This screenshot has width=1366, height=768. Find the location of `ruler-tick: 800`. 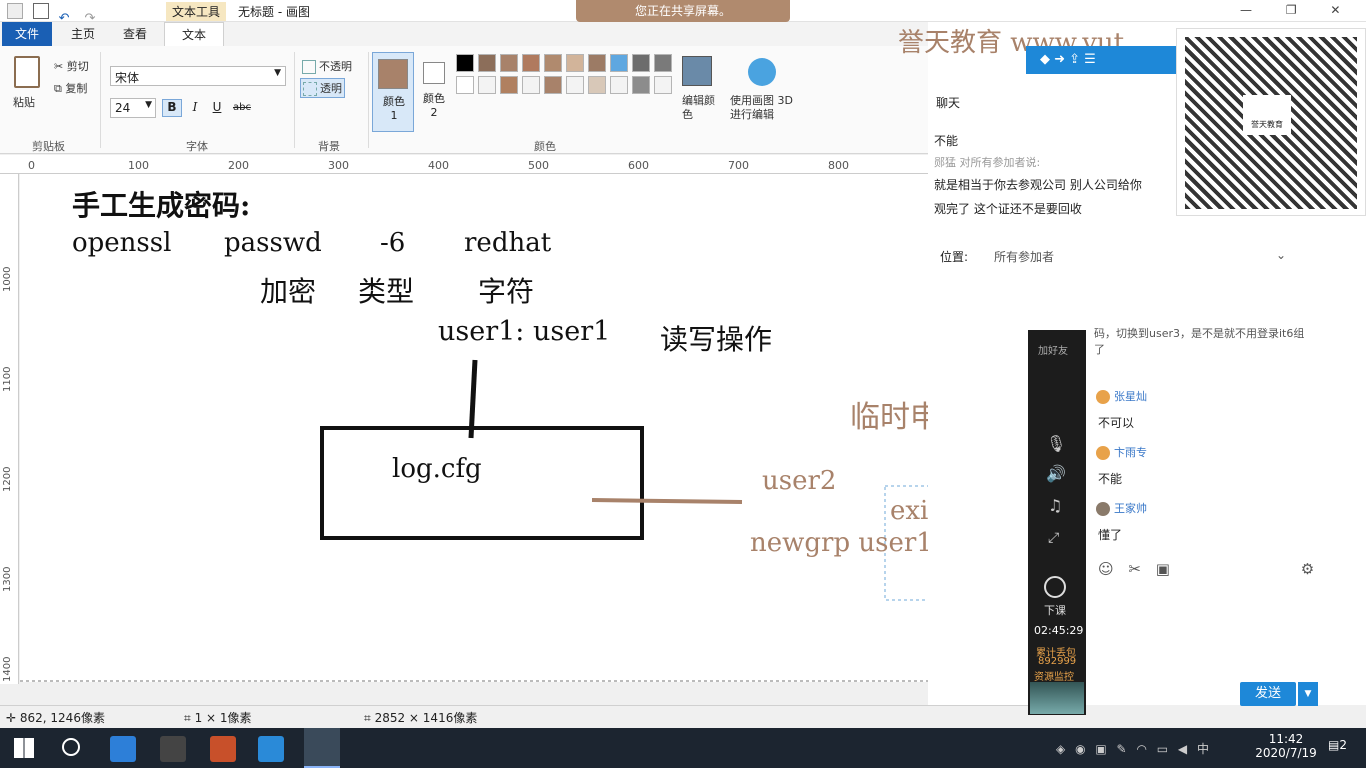

ruler-tick: 800 is located at coordinates (838, 165).